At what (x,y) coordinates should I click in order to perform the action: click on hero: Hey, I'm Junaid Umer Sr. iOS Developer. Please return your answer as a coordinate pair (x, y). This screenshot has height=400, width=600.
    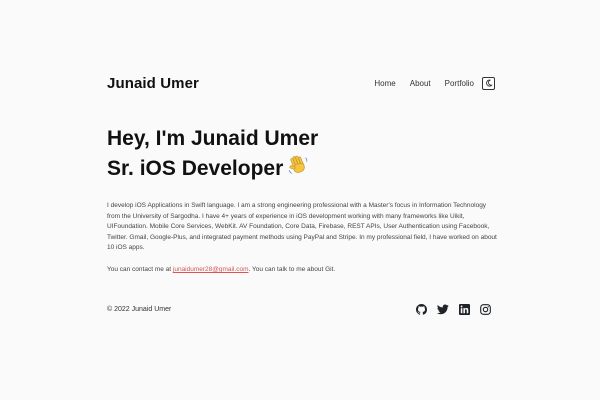
    Looking at the image, I should click on (317, 154).